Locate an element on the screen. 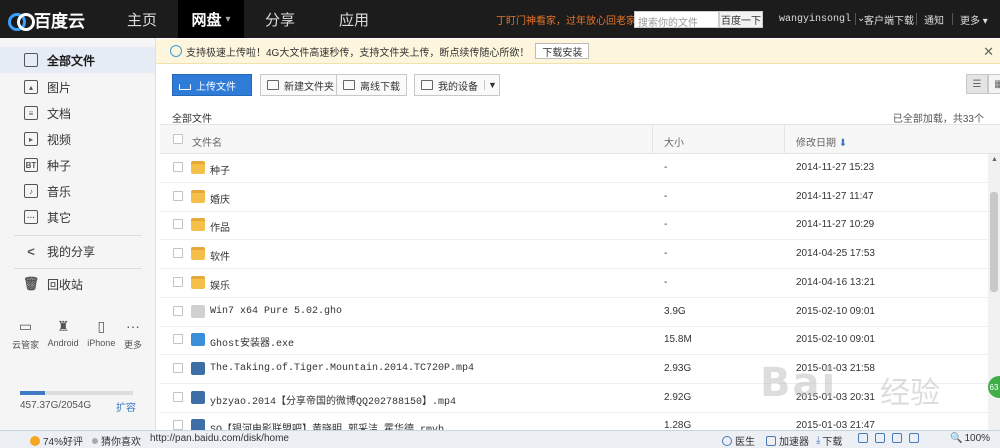  sidebar-item-label: 种子 is located at coordinates (59, 165).